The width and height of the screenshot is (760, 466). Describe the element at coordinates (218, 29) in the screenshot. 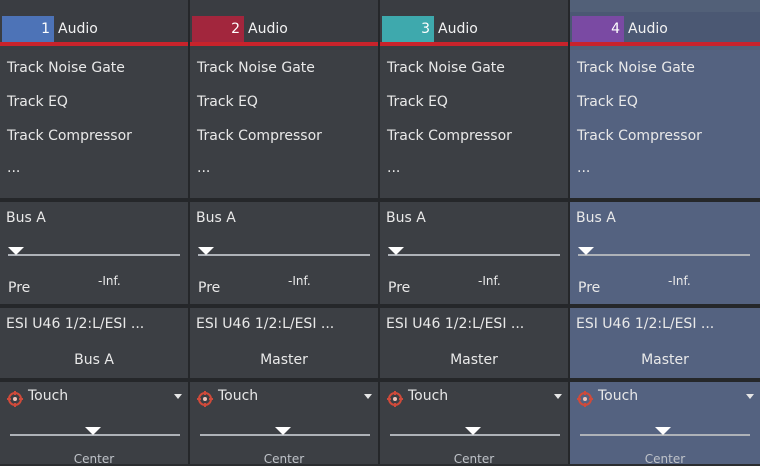

I see `track-number: 2` at that location.